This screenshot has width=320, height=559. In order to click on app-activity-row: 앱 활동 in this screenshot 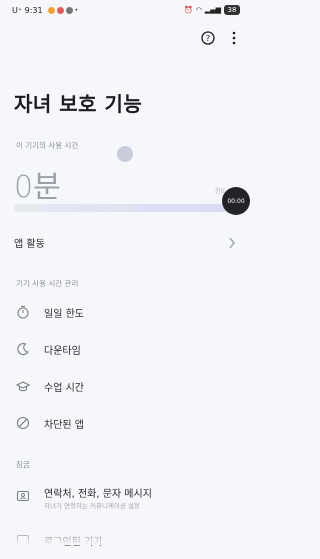, I will do `click(125, 242)`.